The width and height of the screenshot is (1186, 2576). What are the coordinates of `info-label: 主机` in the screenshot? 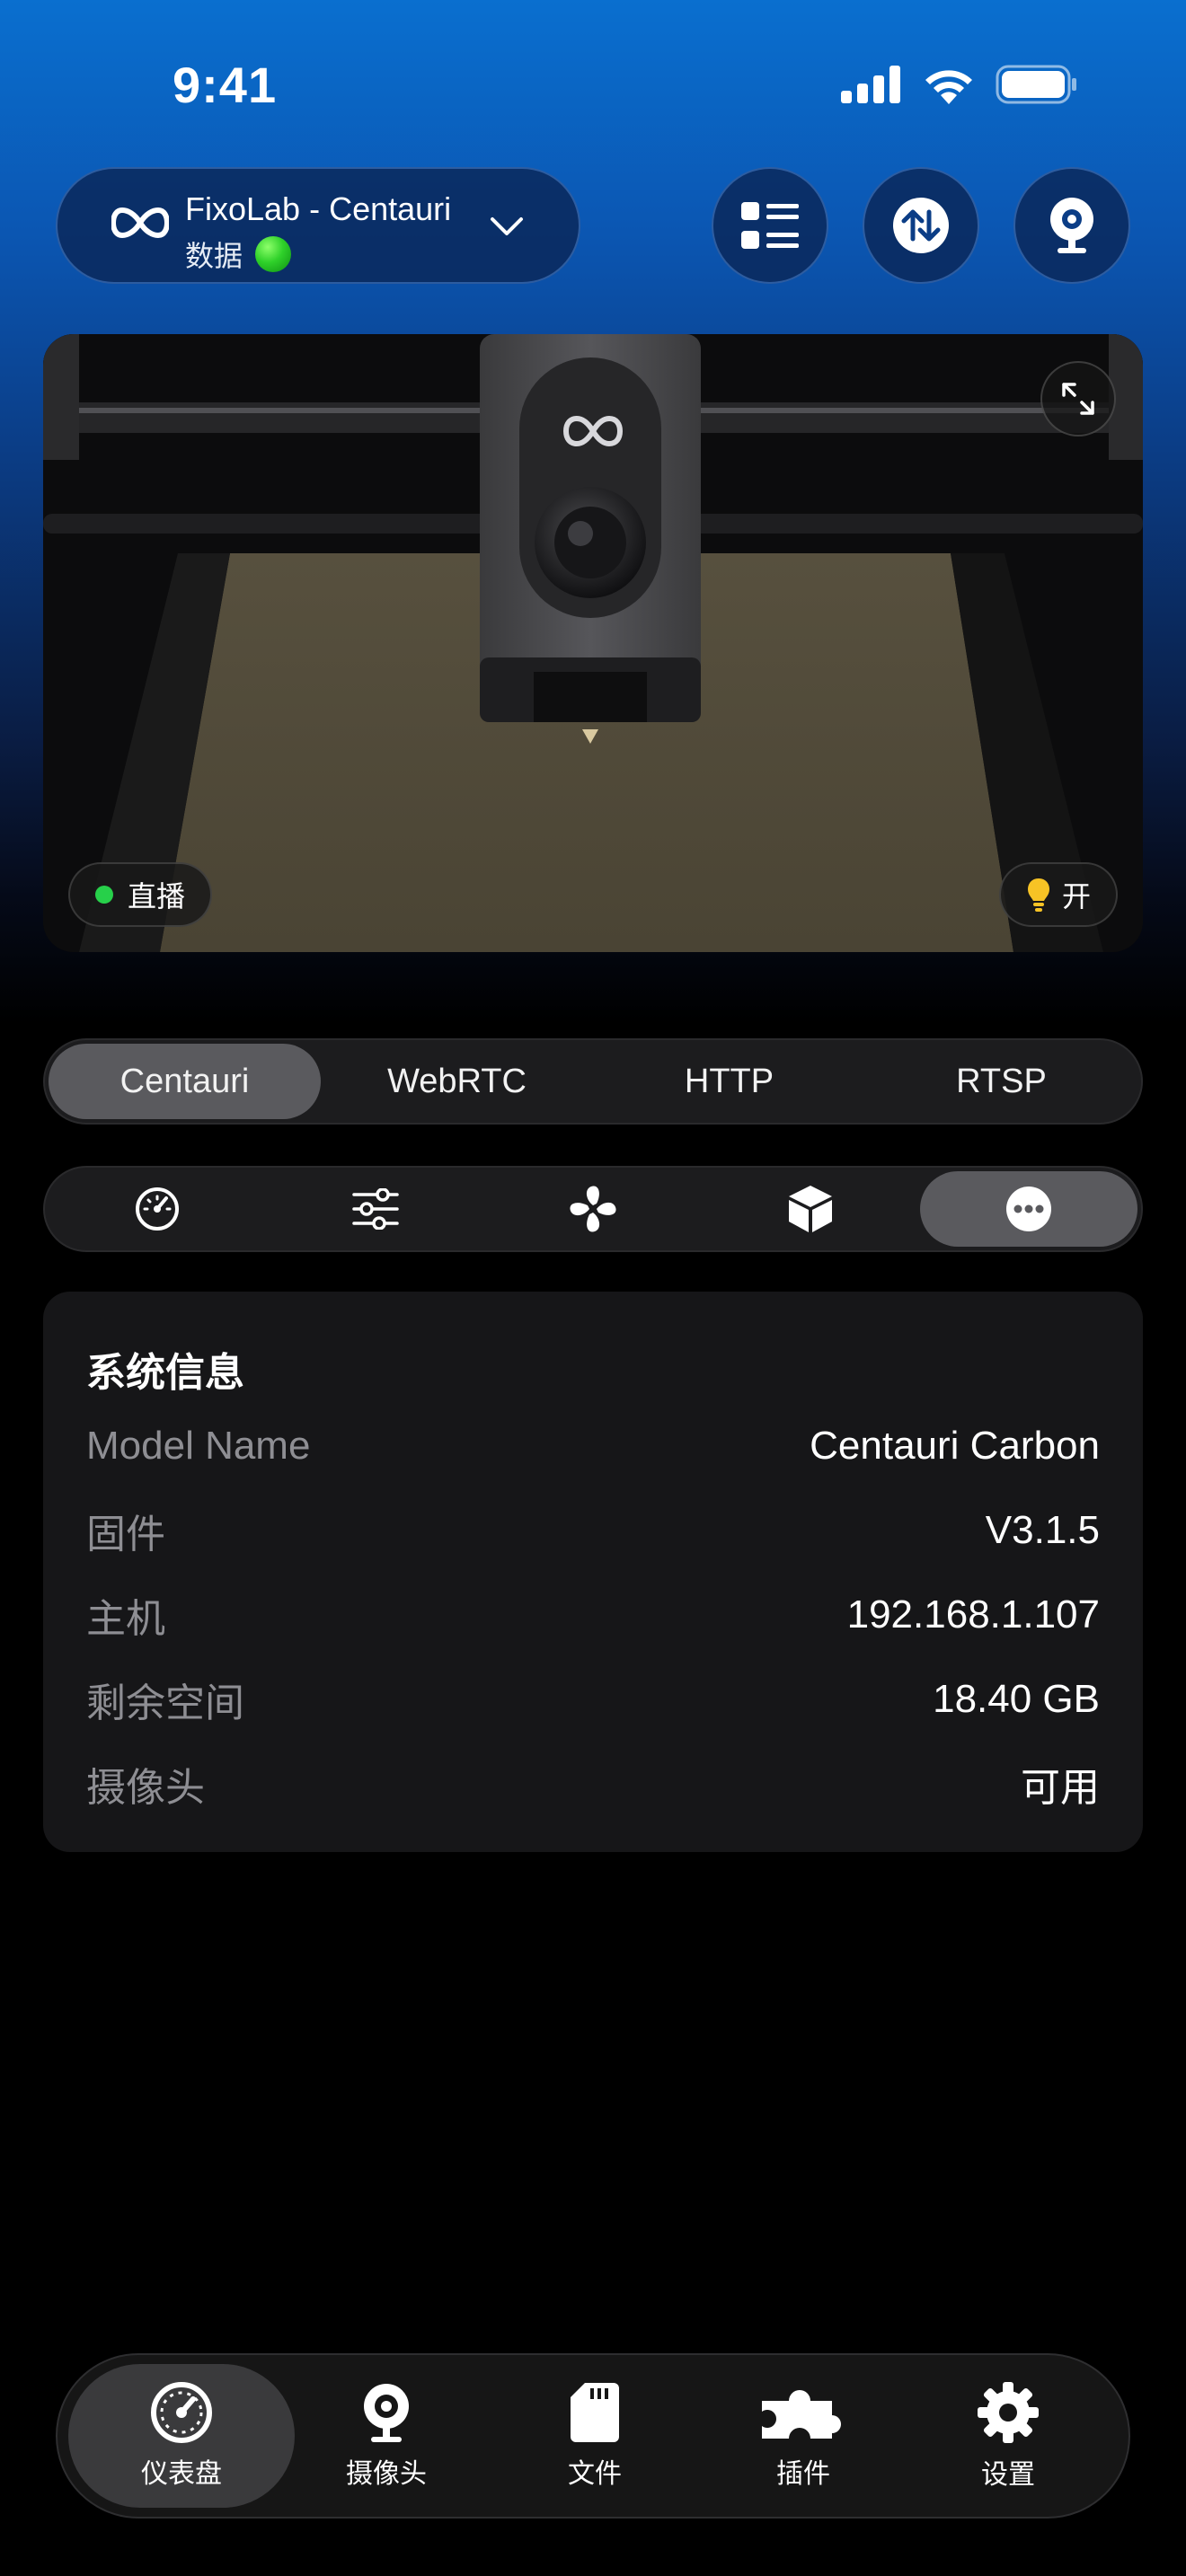 It's located at (125, 1619).